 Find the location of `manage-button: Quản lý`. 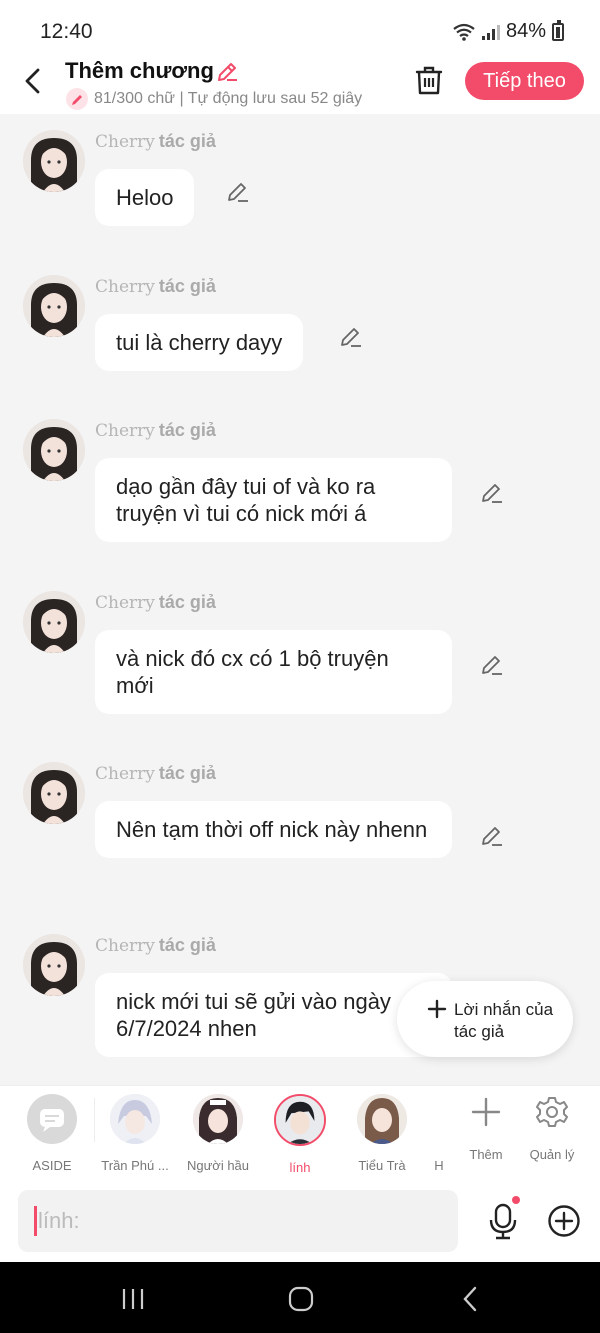

manage-button: Quản lý is located at coordinates (552, 1128).